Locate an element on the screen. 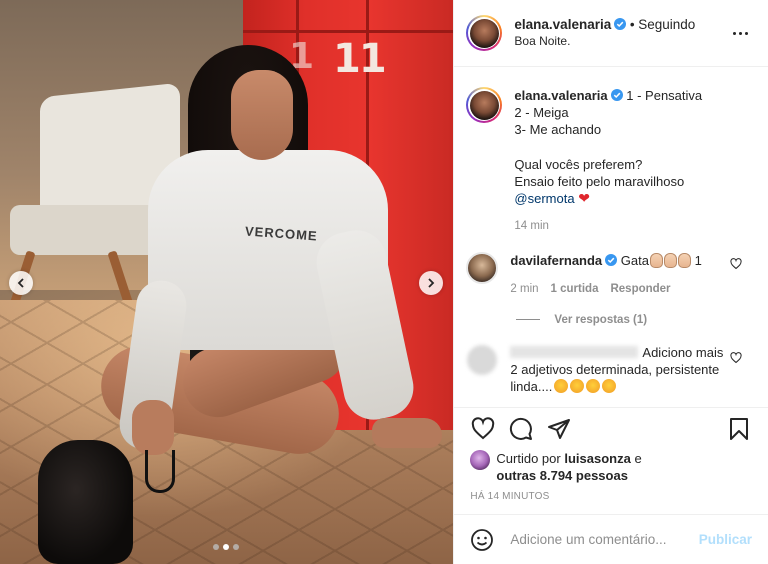 This screenshot has height=564, width=768. carousel-indicator is located at coordinates (226, 547).